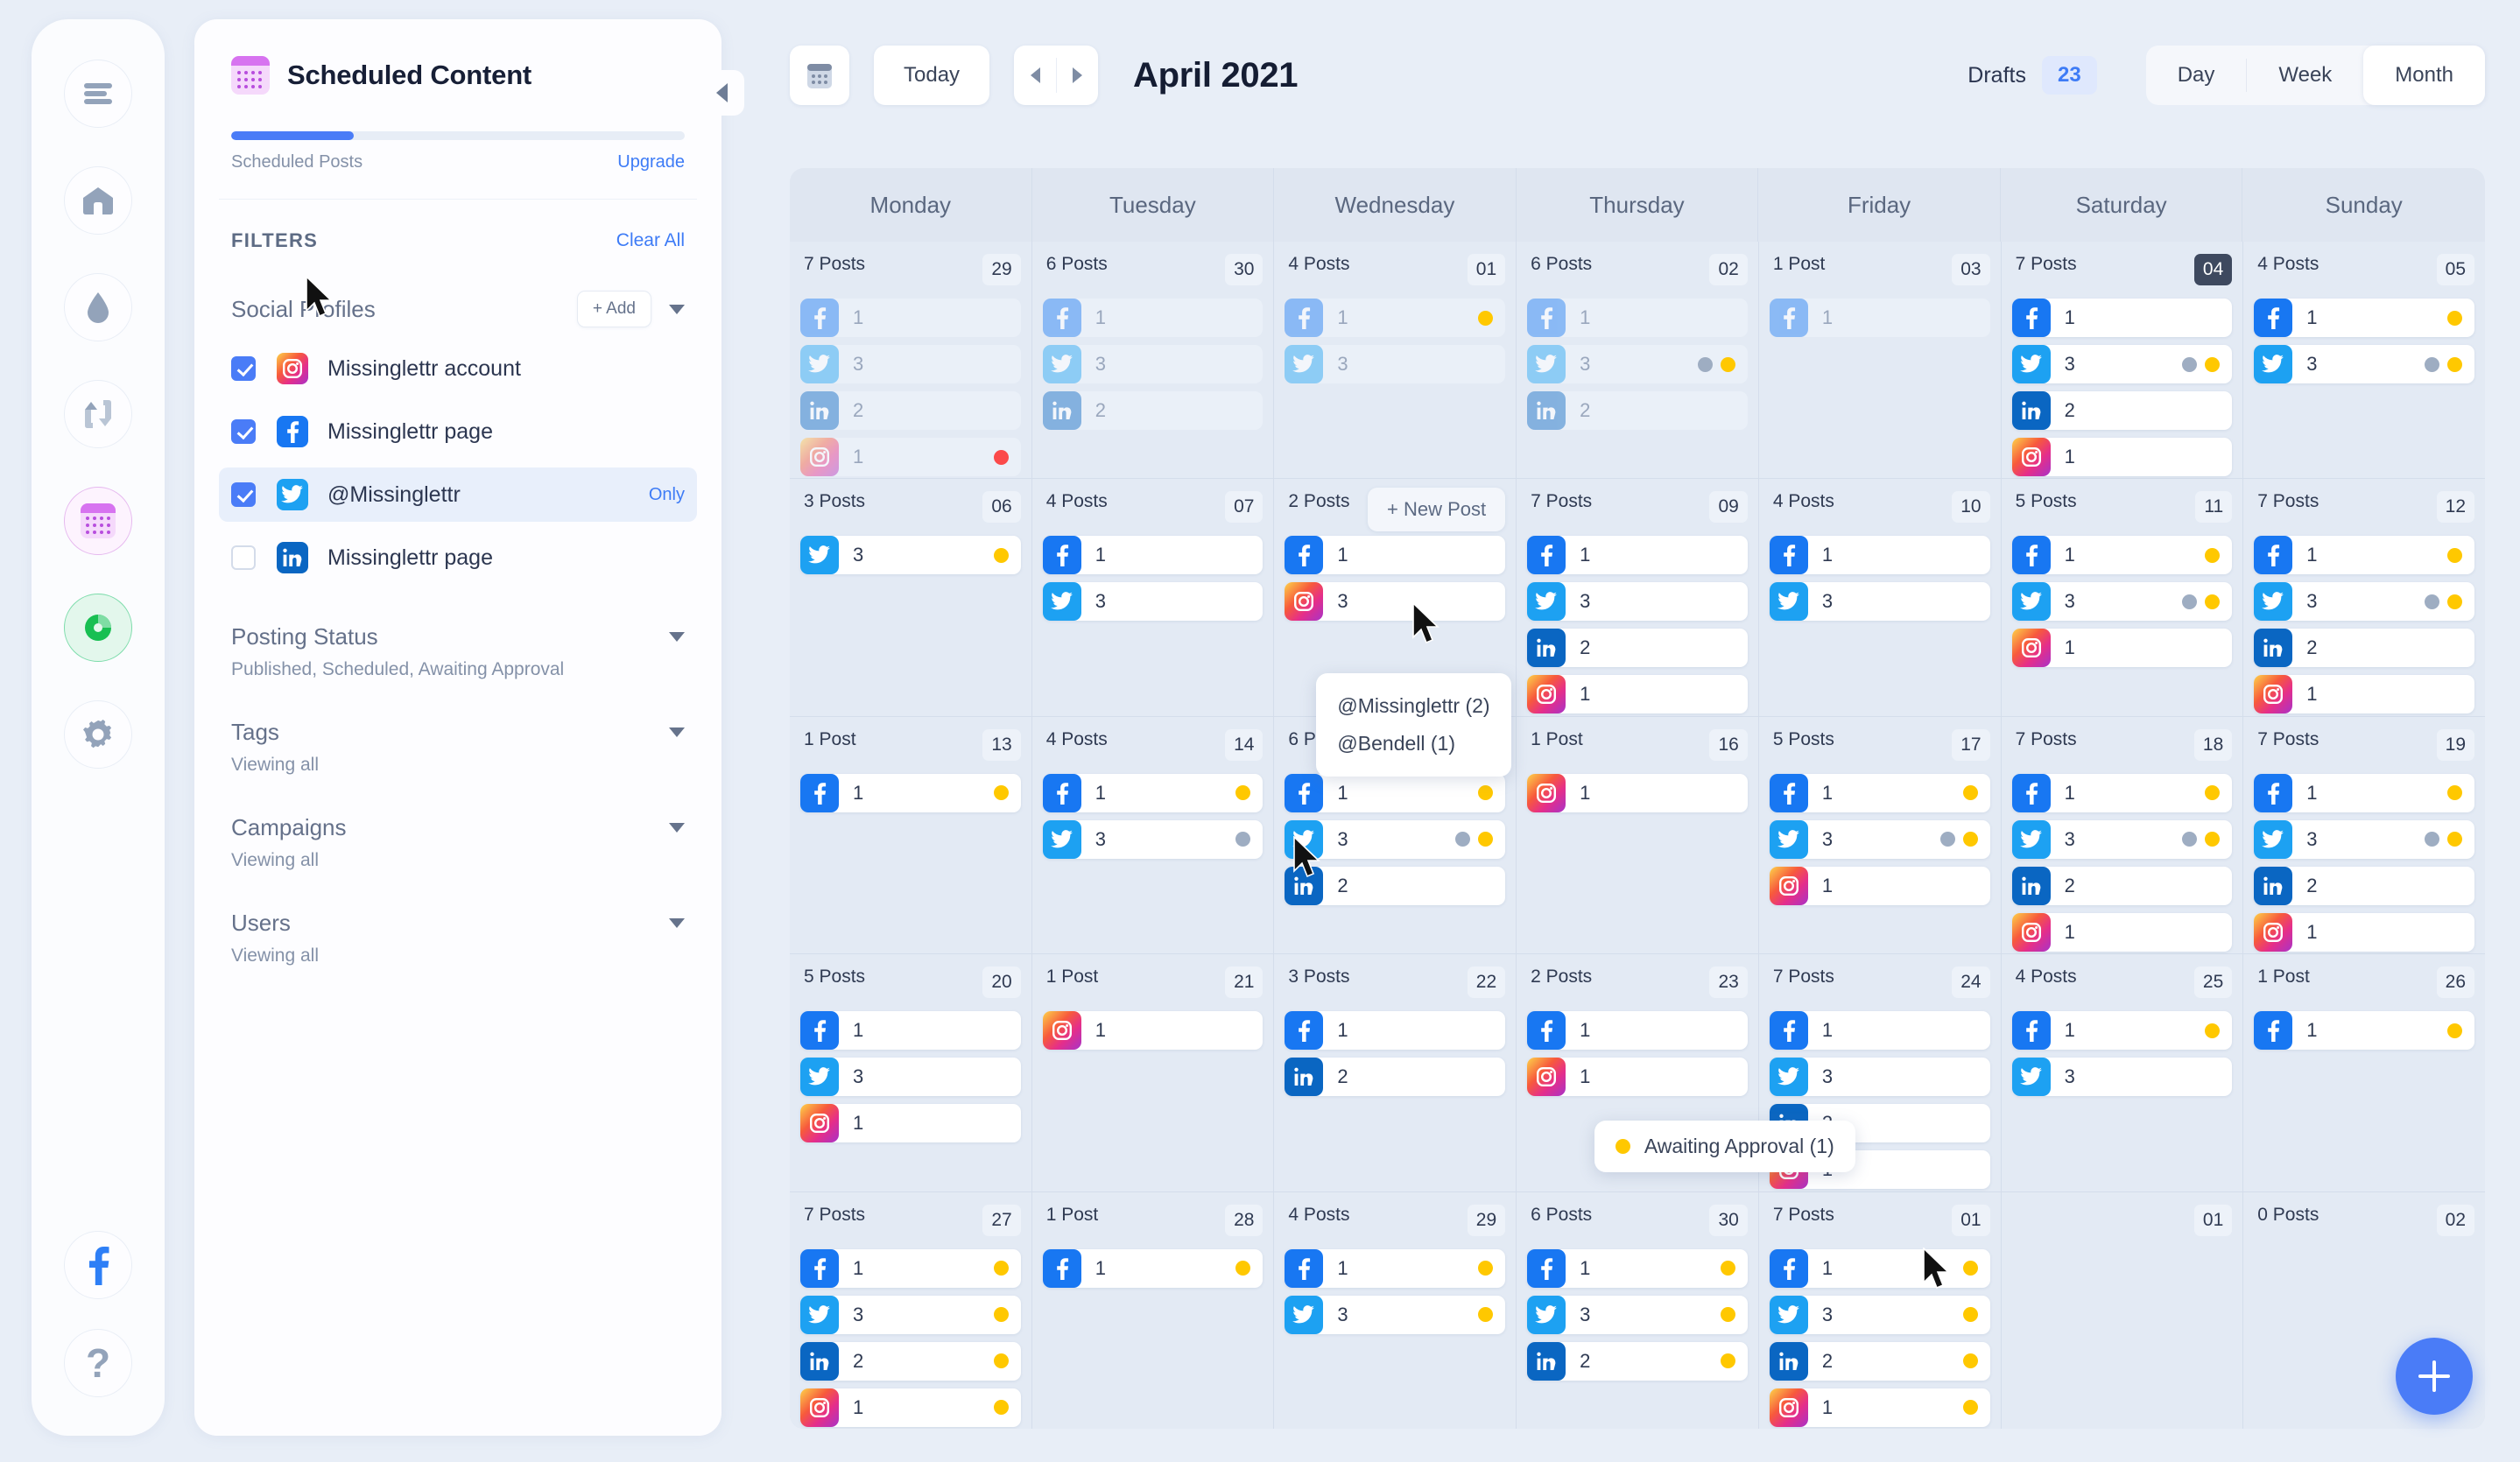 This screenshot has height=1462, width=2520. What do you see at coordinates (1879, 361) in the screenshot?
I see `calendar-day-cell: 1 Post 03 1` at bounding box center [1879, 361].